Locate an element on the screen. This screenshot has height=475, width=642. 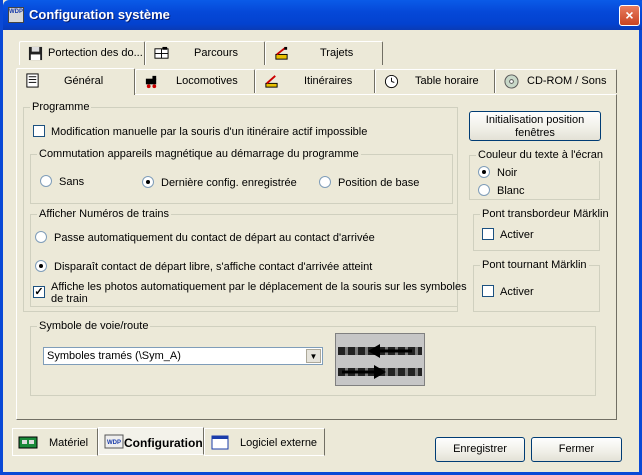
option-label: Blanc is located at coordinates (511, 191).